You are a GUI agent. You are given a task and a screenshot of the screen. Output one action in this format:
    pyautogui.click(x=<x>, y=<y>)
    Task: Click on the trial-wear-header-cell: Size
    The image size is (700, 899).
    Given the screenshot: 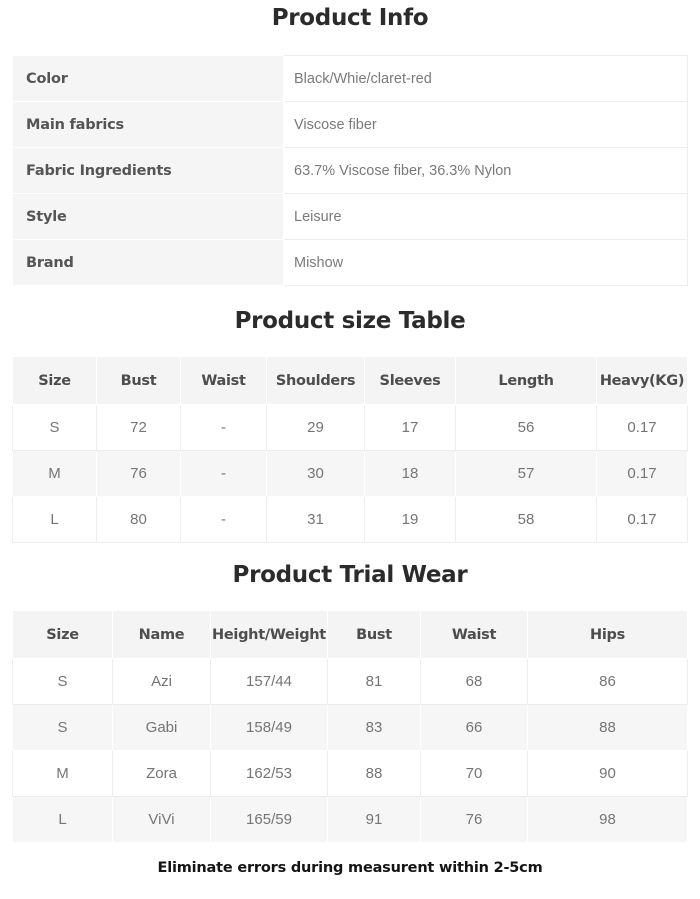 What is the action you would take?
    pyautogui.click(x=62, y=634)
    